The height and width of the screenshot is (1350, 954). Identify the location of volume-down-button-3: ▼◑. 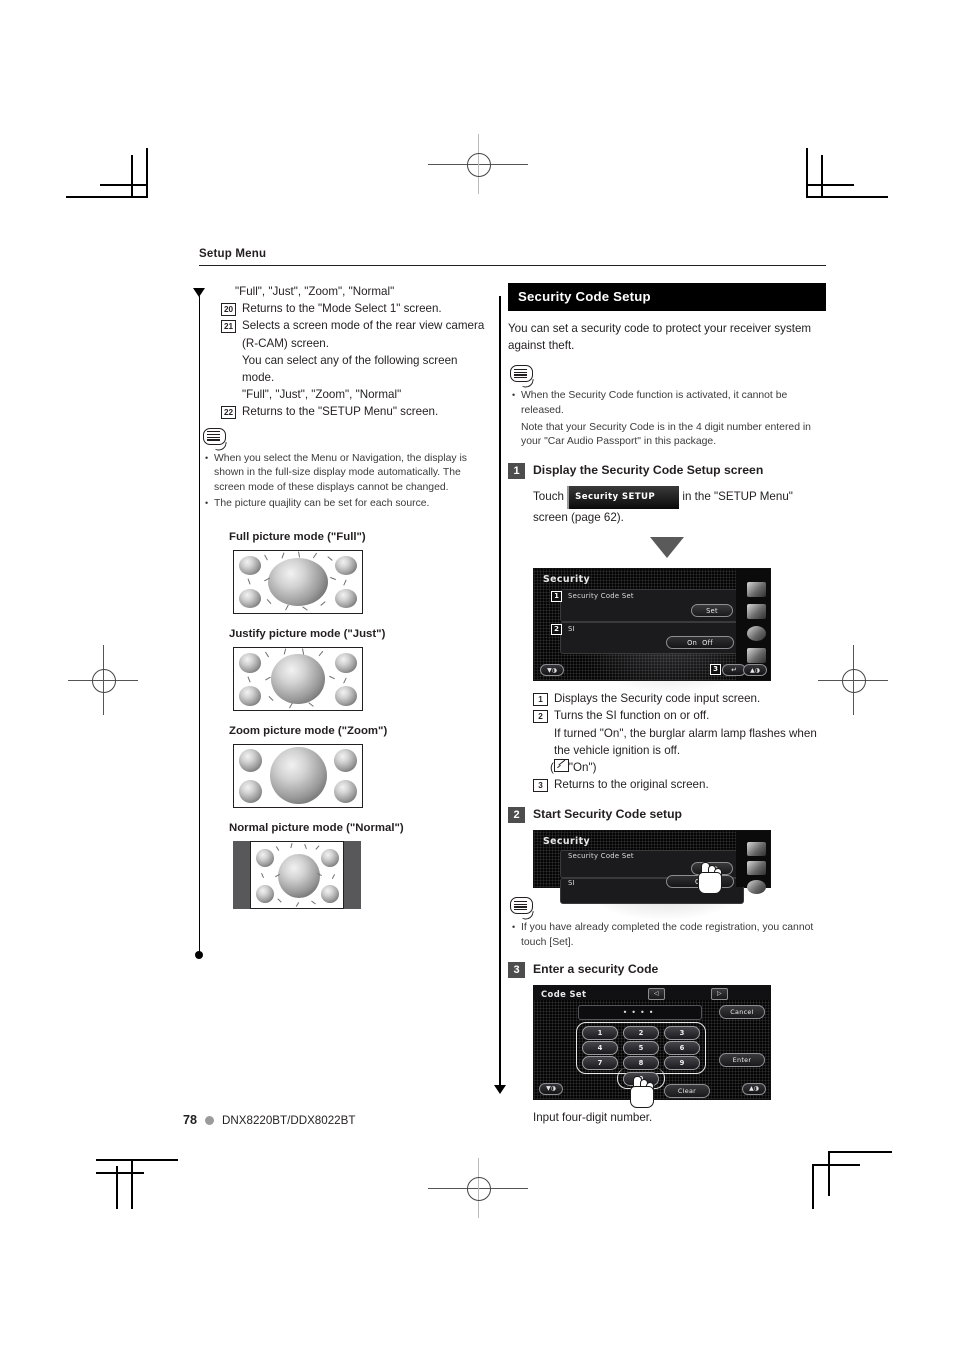
(551, 1088).